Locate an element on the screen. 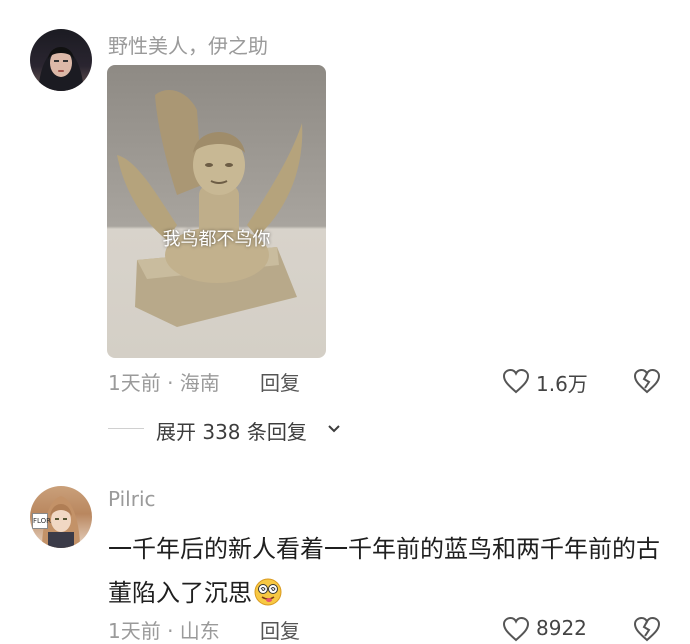  chevron-down-icon is located at coordinates (334, 428).